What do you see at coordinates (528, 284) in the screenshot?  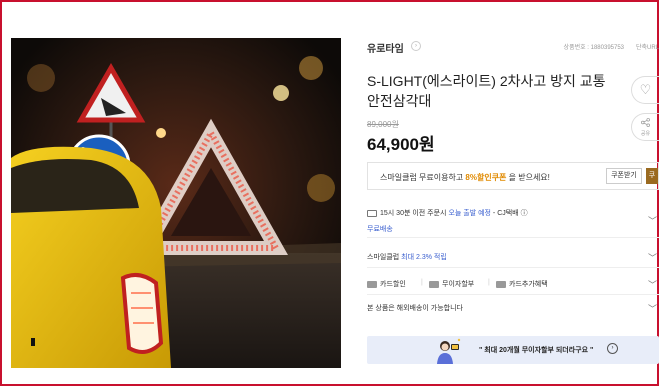 I see `card-extra-label: 카드추가혜택` at bounding box center [528, 284].